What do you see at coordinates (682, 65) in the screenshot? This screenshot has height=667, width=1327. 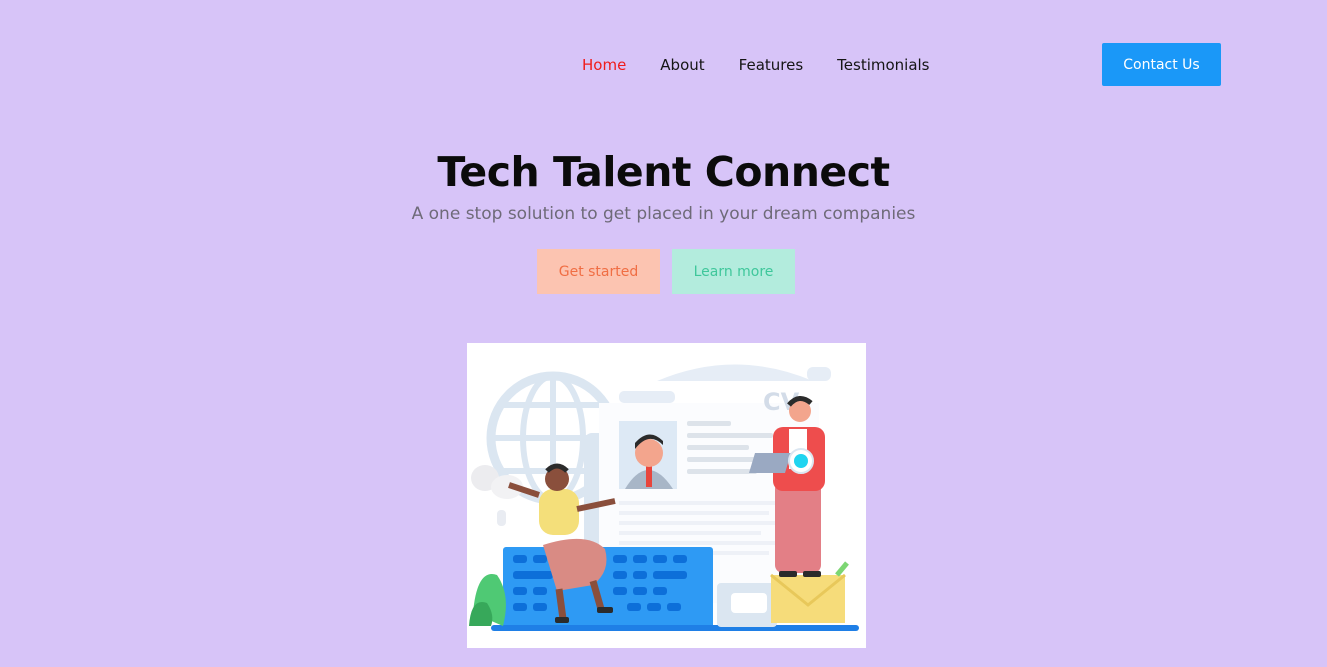 I see `nav-link-about: About` at bounding box center [682, 65].